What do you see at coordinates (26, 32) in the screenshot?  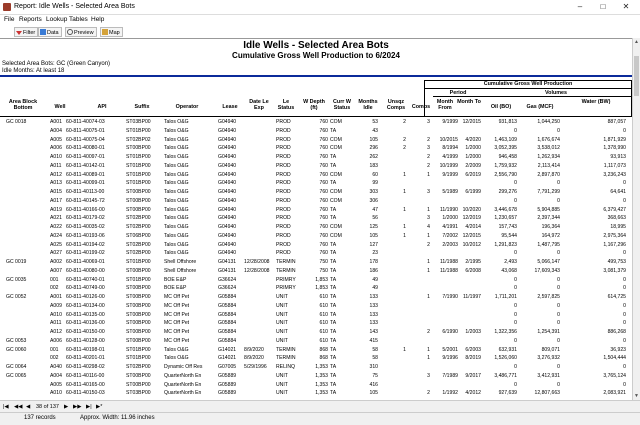 I see `filter-button: Filter` at bounding box center [26, 32].